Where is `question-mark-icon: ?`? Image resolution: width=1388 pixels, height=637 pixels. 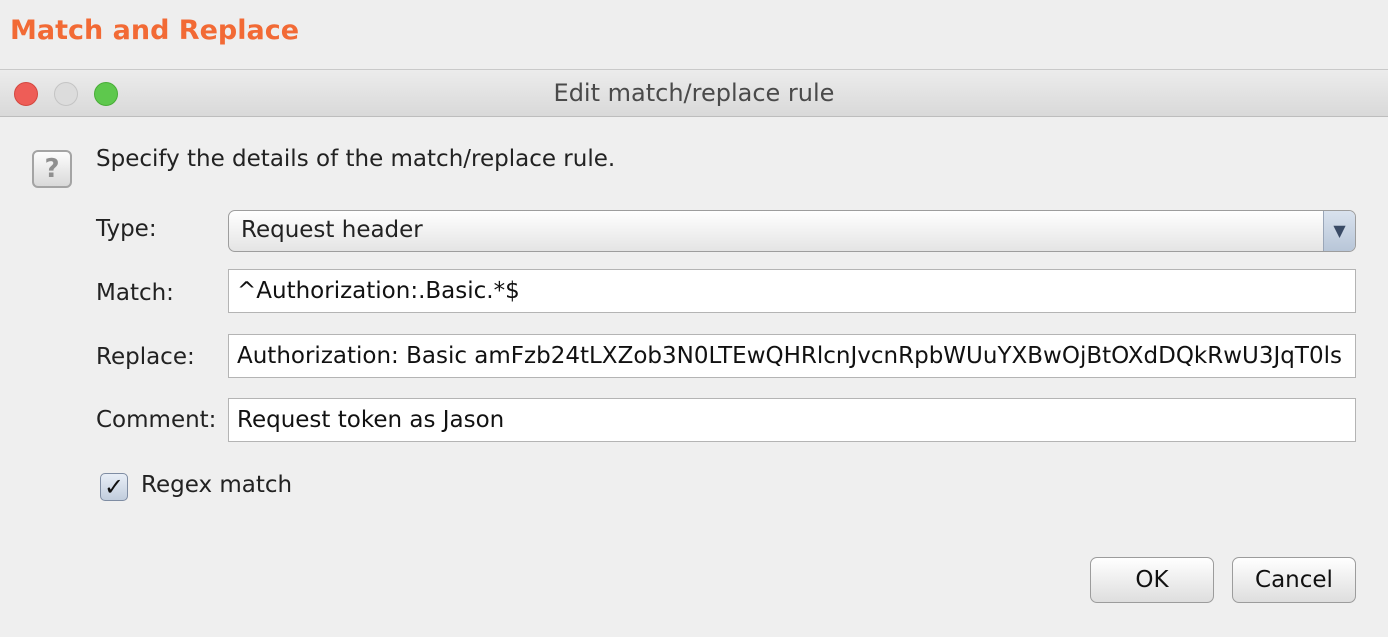
question-mark-icon: ? is located at coordinates (52, 169).